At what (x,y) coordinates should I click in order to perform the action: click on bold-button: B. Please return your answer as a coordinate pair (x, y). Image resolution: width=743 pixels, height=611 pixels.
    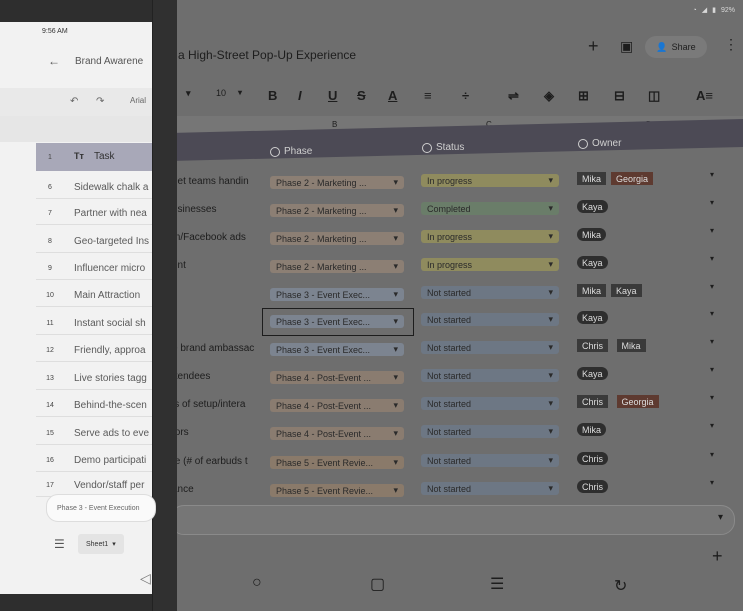
    Looking at the image, I should click on (272, 95).